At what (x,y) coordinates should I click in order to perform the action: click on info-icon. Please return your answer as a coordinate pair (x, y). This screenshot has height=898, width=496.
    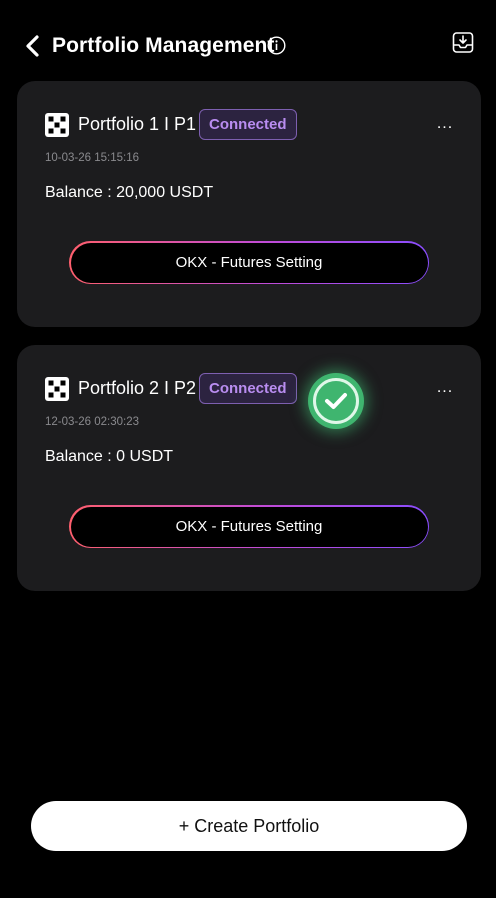
    Looking at the image, I should click on (276, 45).